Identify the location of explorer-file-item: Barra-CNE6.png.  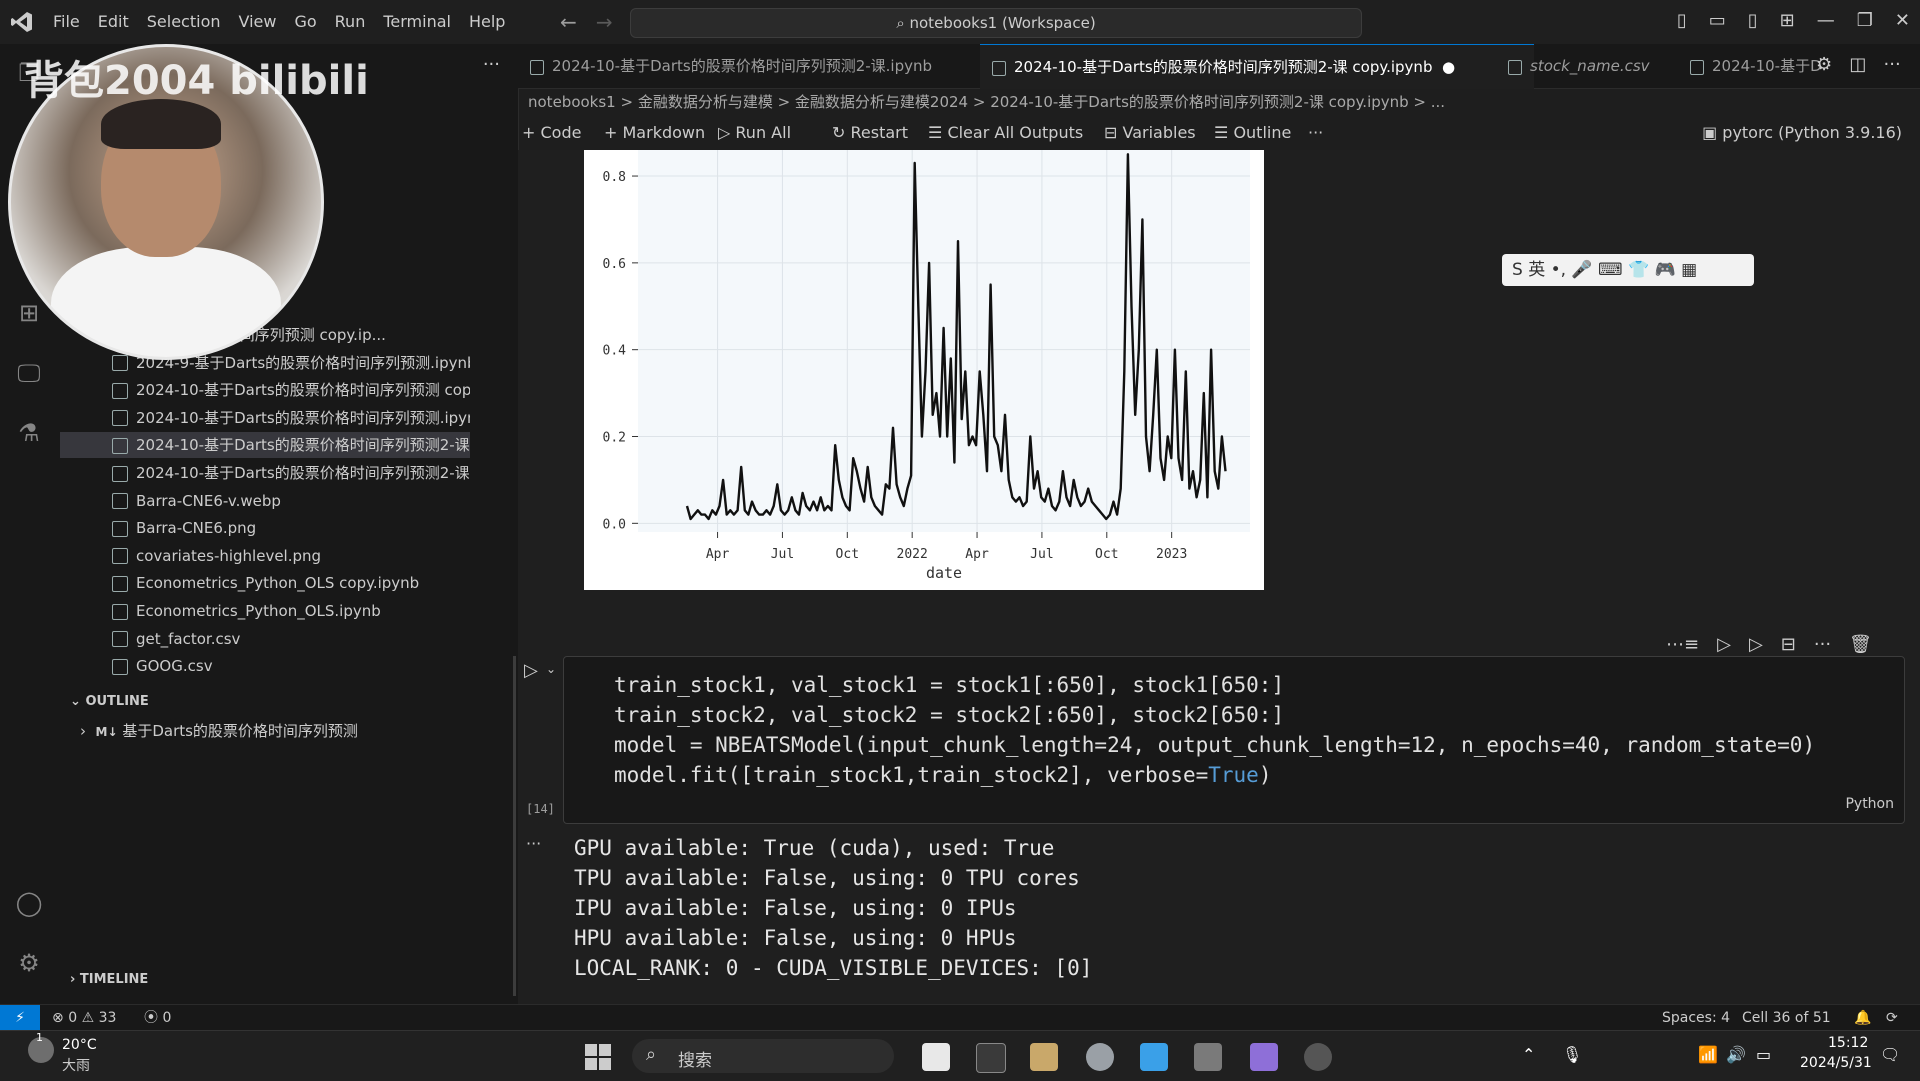
(265, 528).